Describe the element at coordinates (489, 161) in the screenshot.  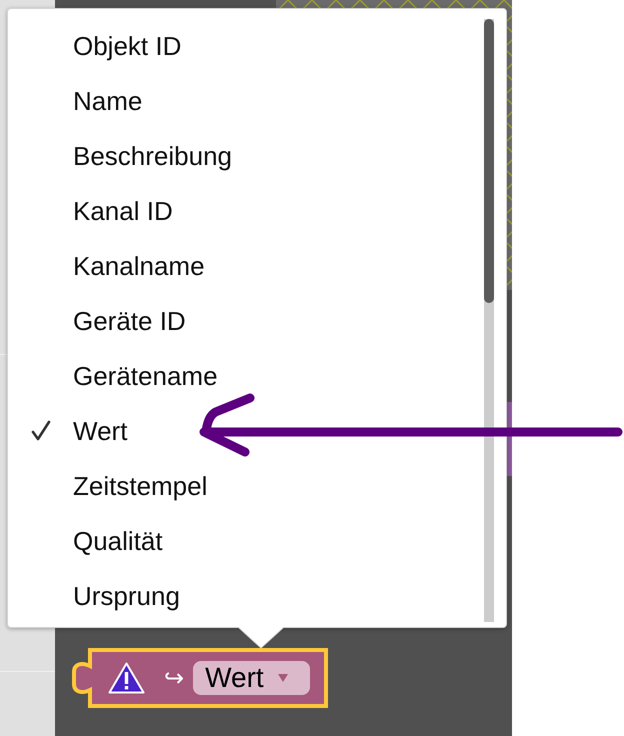
I see `scrollbar-thumb` at that location.